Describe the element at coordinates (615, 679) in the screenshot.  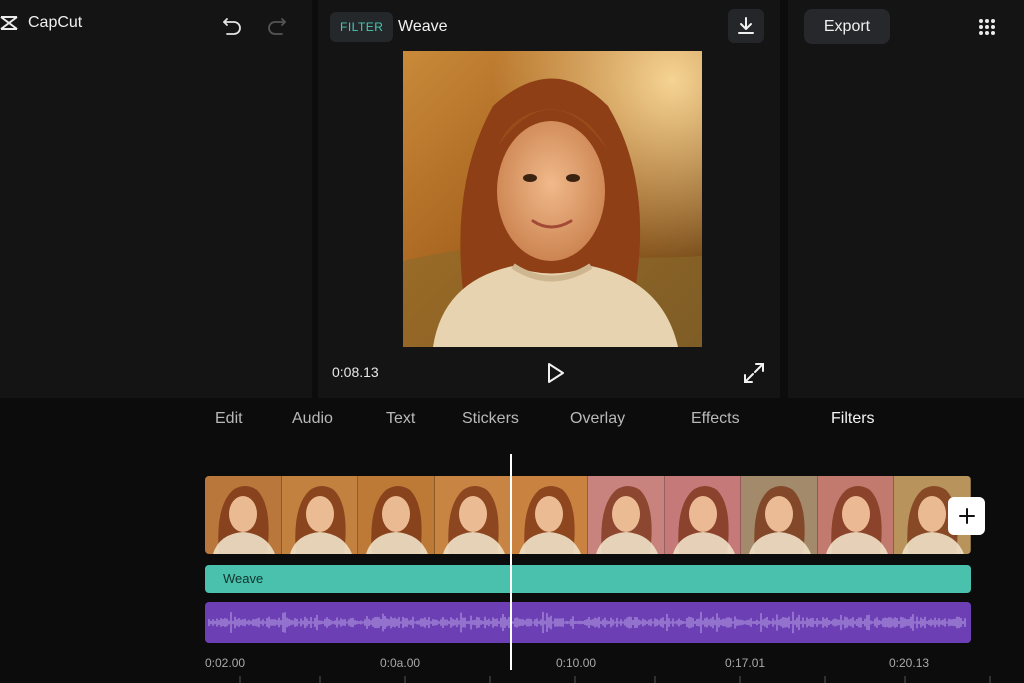
I see `timeline-ruler` at that location.